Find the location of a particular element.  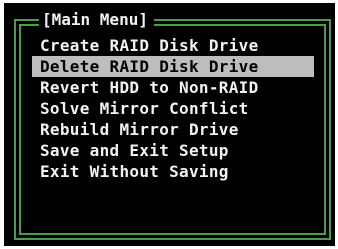

menu-item-save-and-exit-setup: Save and Exit Setup is located at coordinates (173, 150).